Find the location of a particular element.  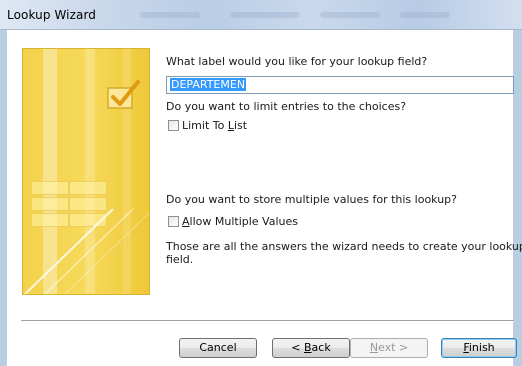

window-frame-left is located at coordinates (3, 198).